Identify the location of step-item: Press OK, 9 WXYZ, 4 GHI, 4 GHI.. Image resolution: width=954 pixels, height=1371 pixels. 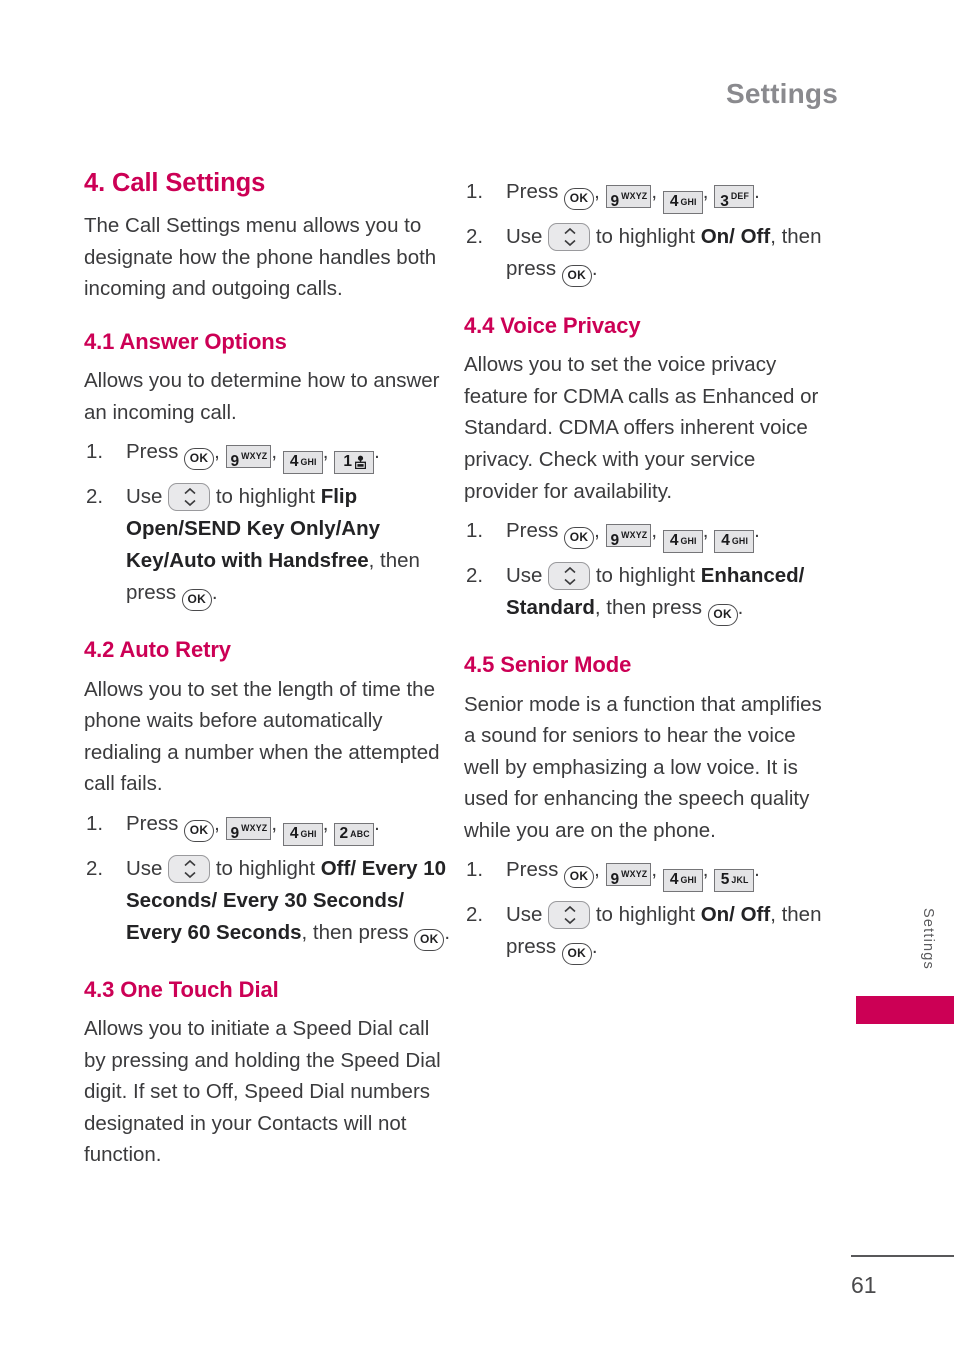
(648, 534).